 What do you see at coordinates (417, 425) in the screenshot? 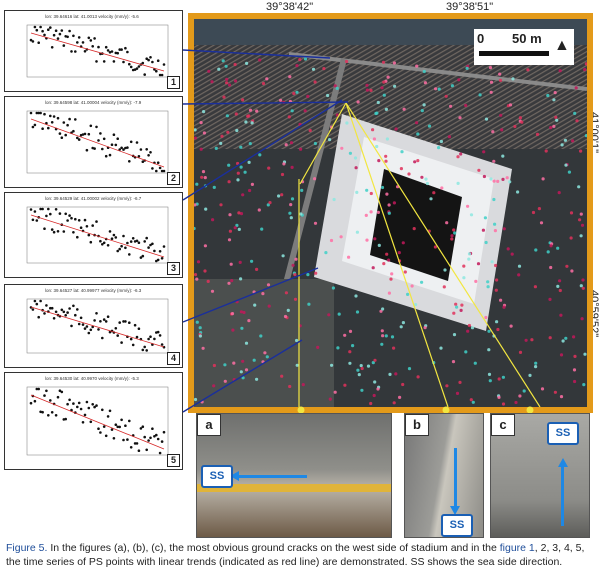
I see `photo-label-b: b` at bounding box center [417, 425].